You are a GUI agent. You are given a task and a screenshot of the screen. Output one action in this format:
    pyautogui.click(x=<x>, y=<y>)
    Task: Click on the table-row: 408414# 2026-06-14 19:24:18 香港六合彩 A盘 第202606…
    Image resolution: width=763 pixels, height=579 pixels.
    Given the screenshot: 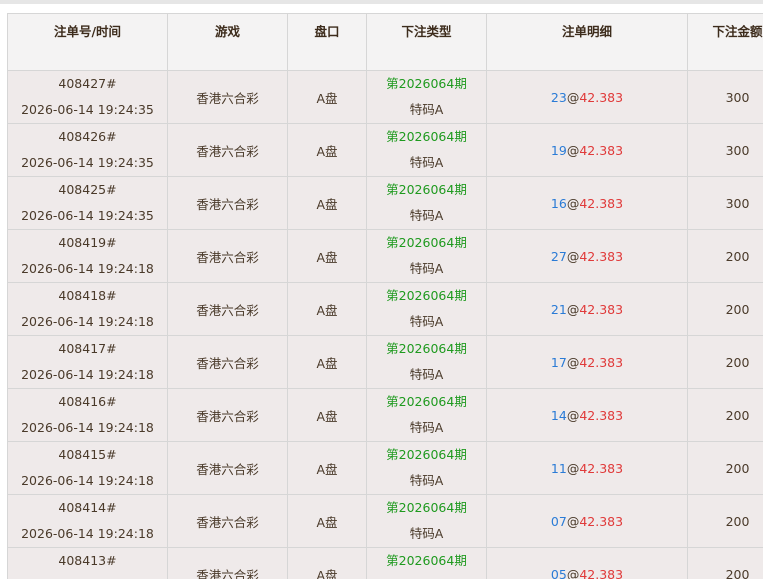 What is the action you would take?
    pyautogui.click(x=385, y=521)
    